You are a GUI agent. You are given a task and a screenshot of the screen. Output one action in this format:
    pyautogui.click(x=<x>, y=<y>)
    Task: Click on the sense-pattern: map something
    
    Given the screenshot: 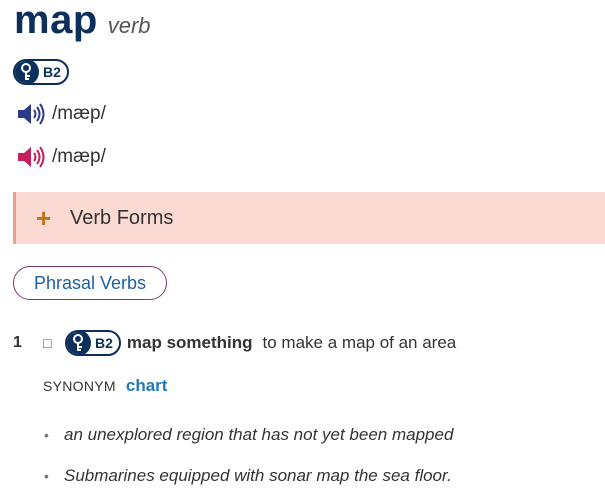 What is the action you would take?
    pyautogui.click(x=189, y=342)
    